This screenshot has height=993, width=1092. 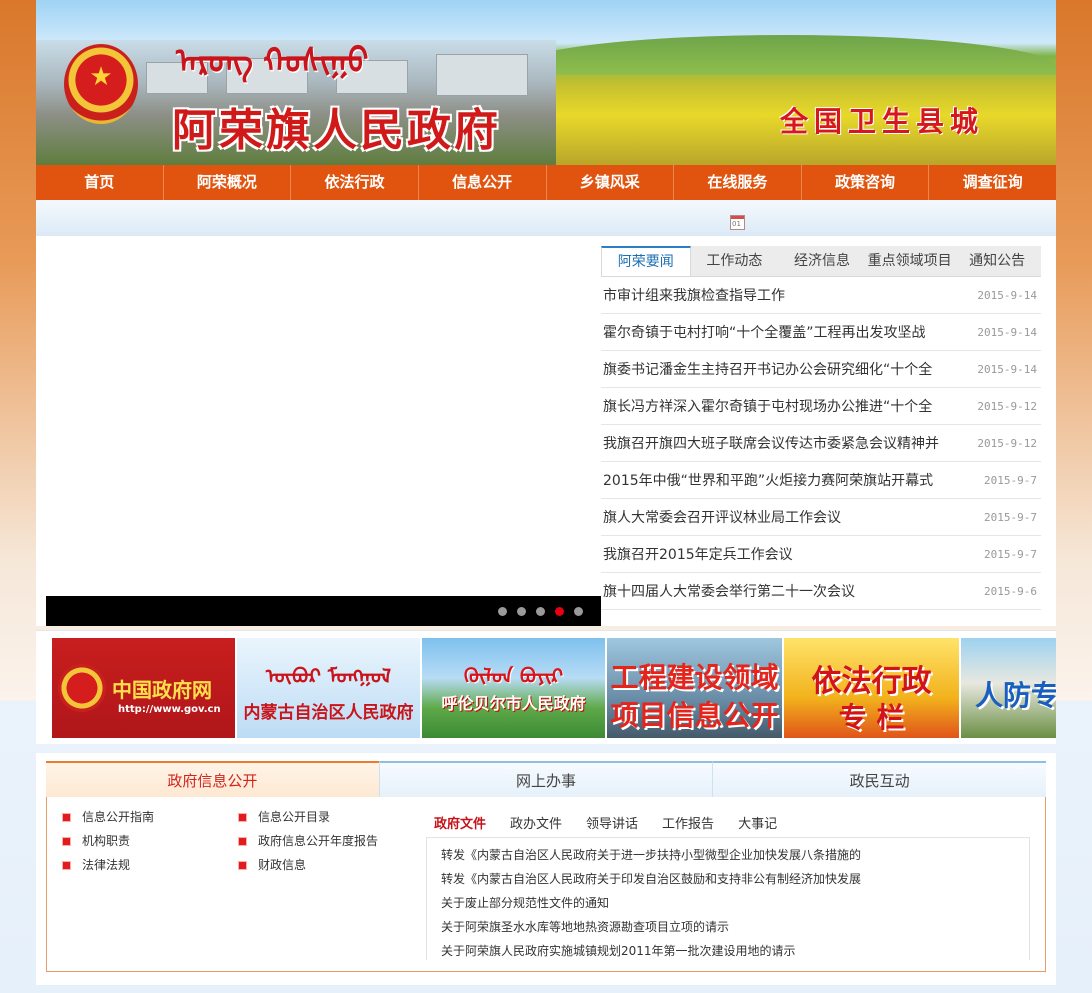 I want to click on guide-item: 法律法规, so click(x=96, y=865).